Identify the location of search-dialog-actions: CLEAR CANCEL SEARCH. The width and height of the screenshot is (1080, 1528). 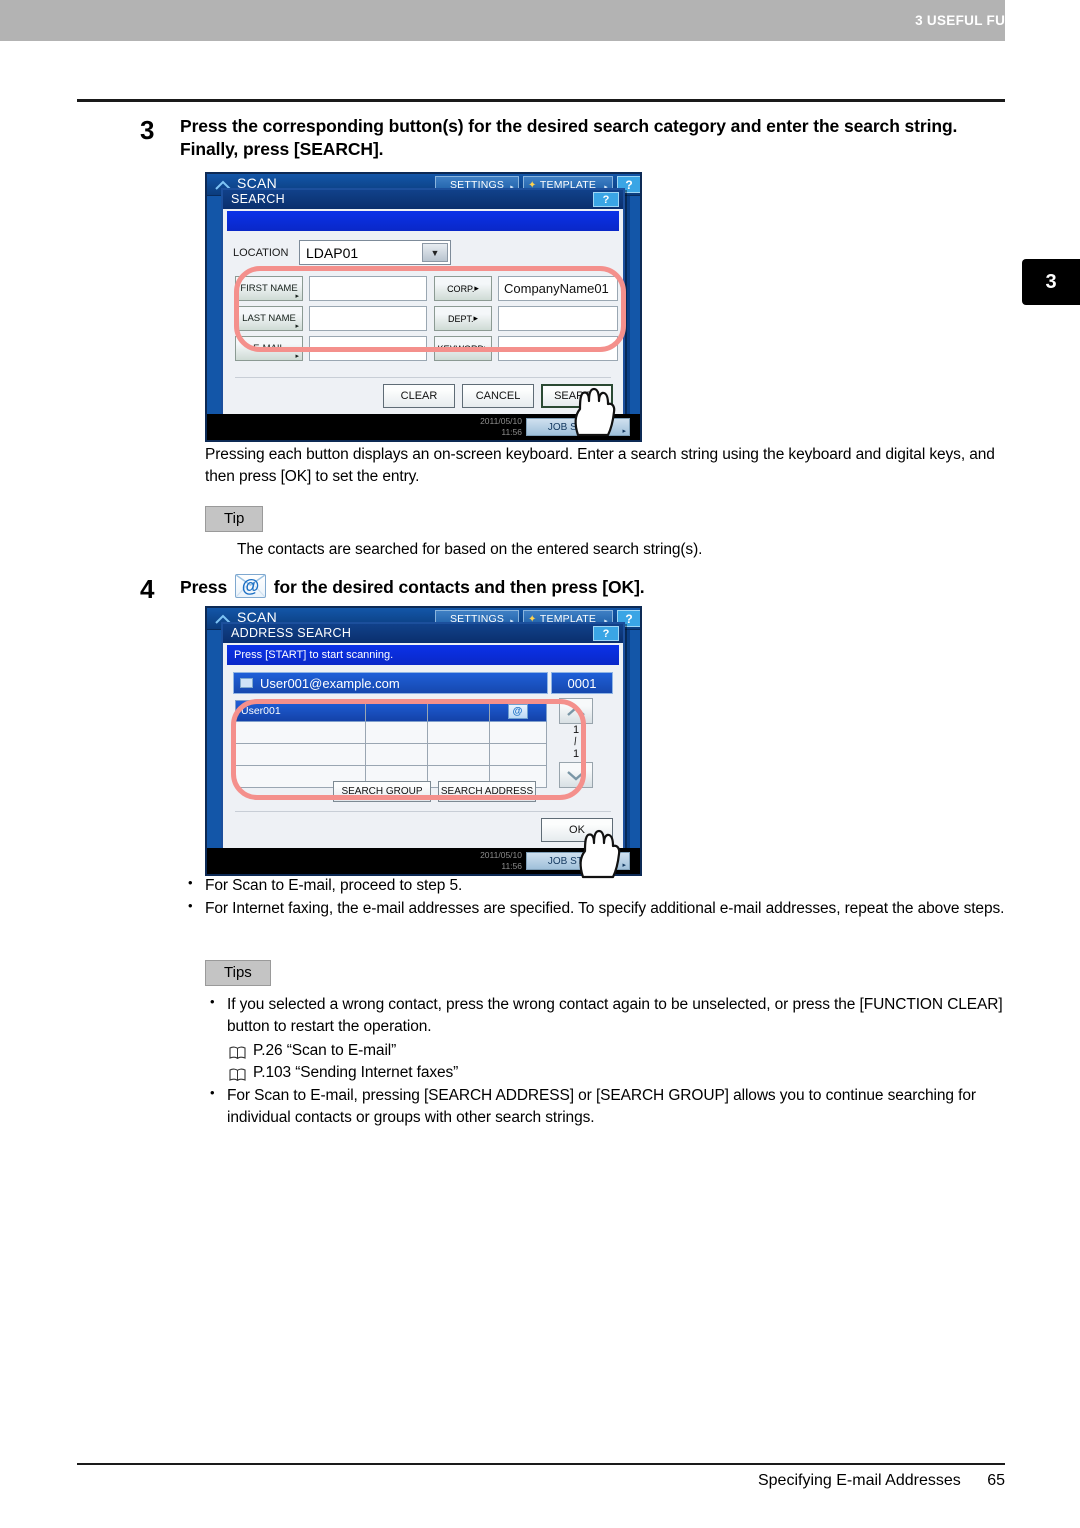
(498, 396).